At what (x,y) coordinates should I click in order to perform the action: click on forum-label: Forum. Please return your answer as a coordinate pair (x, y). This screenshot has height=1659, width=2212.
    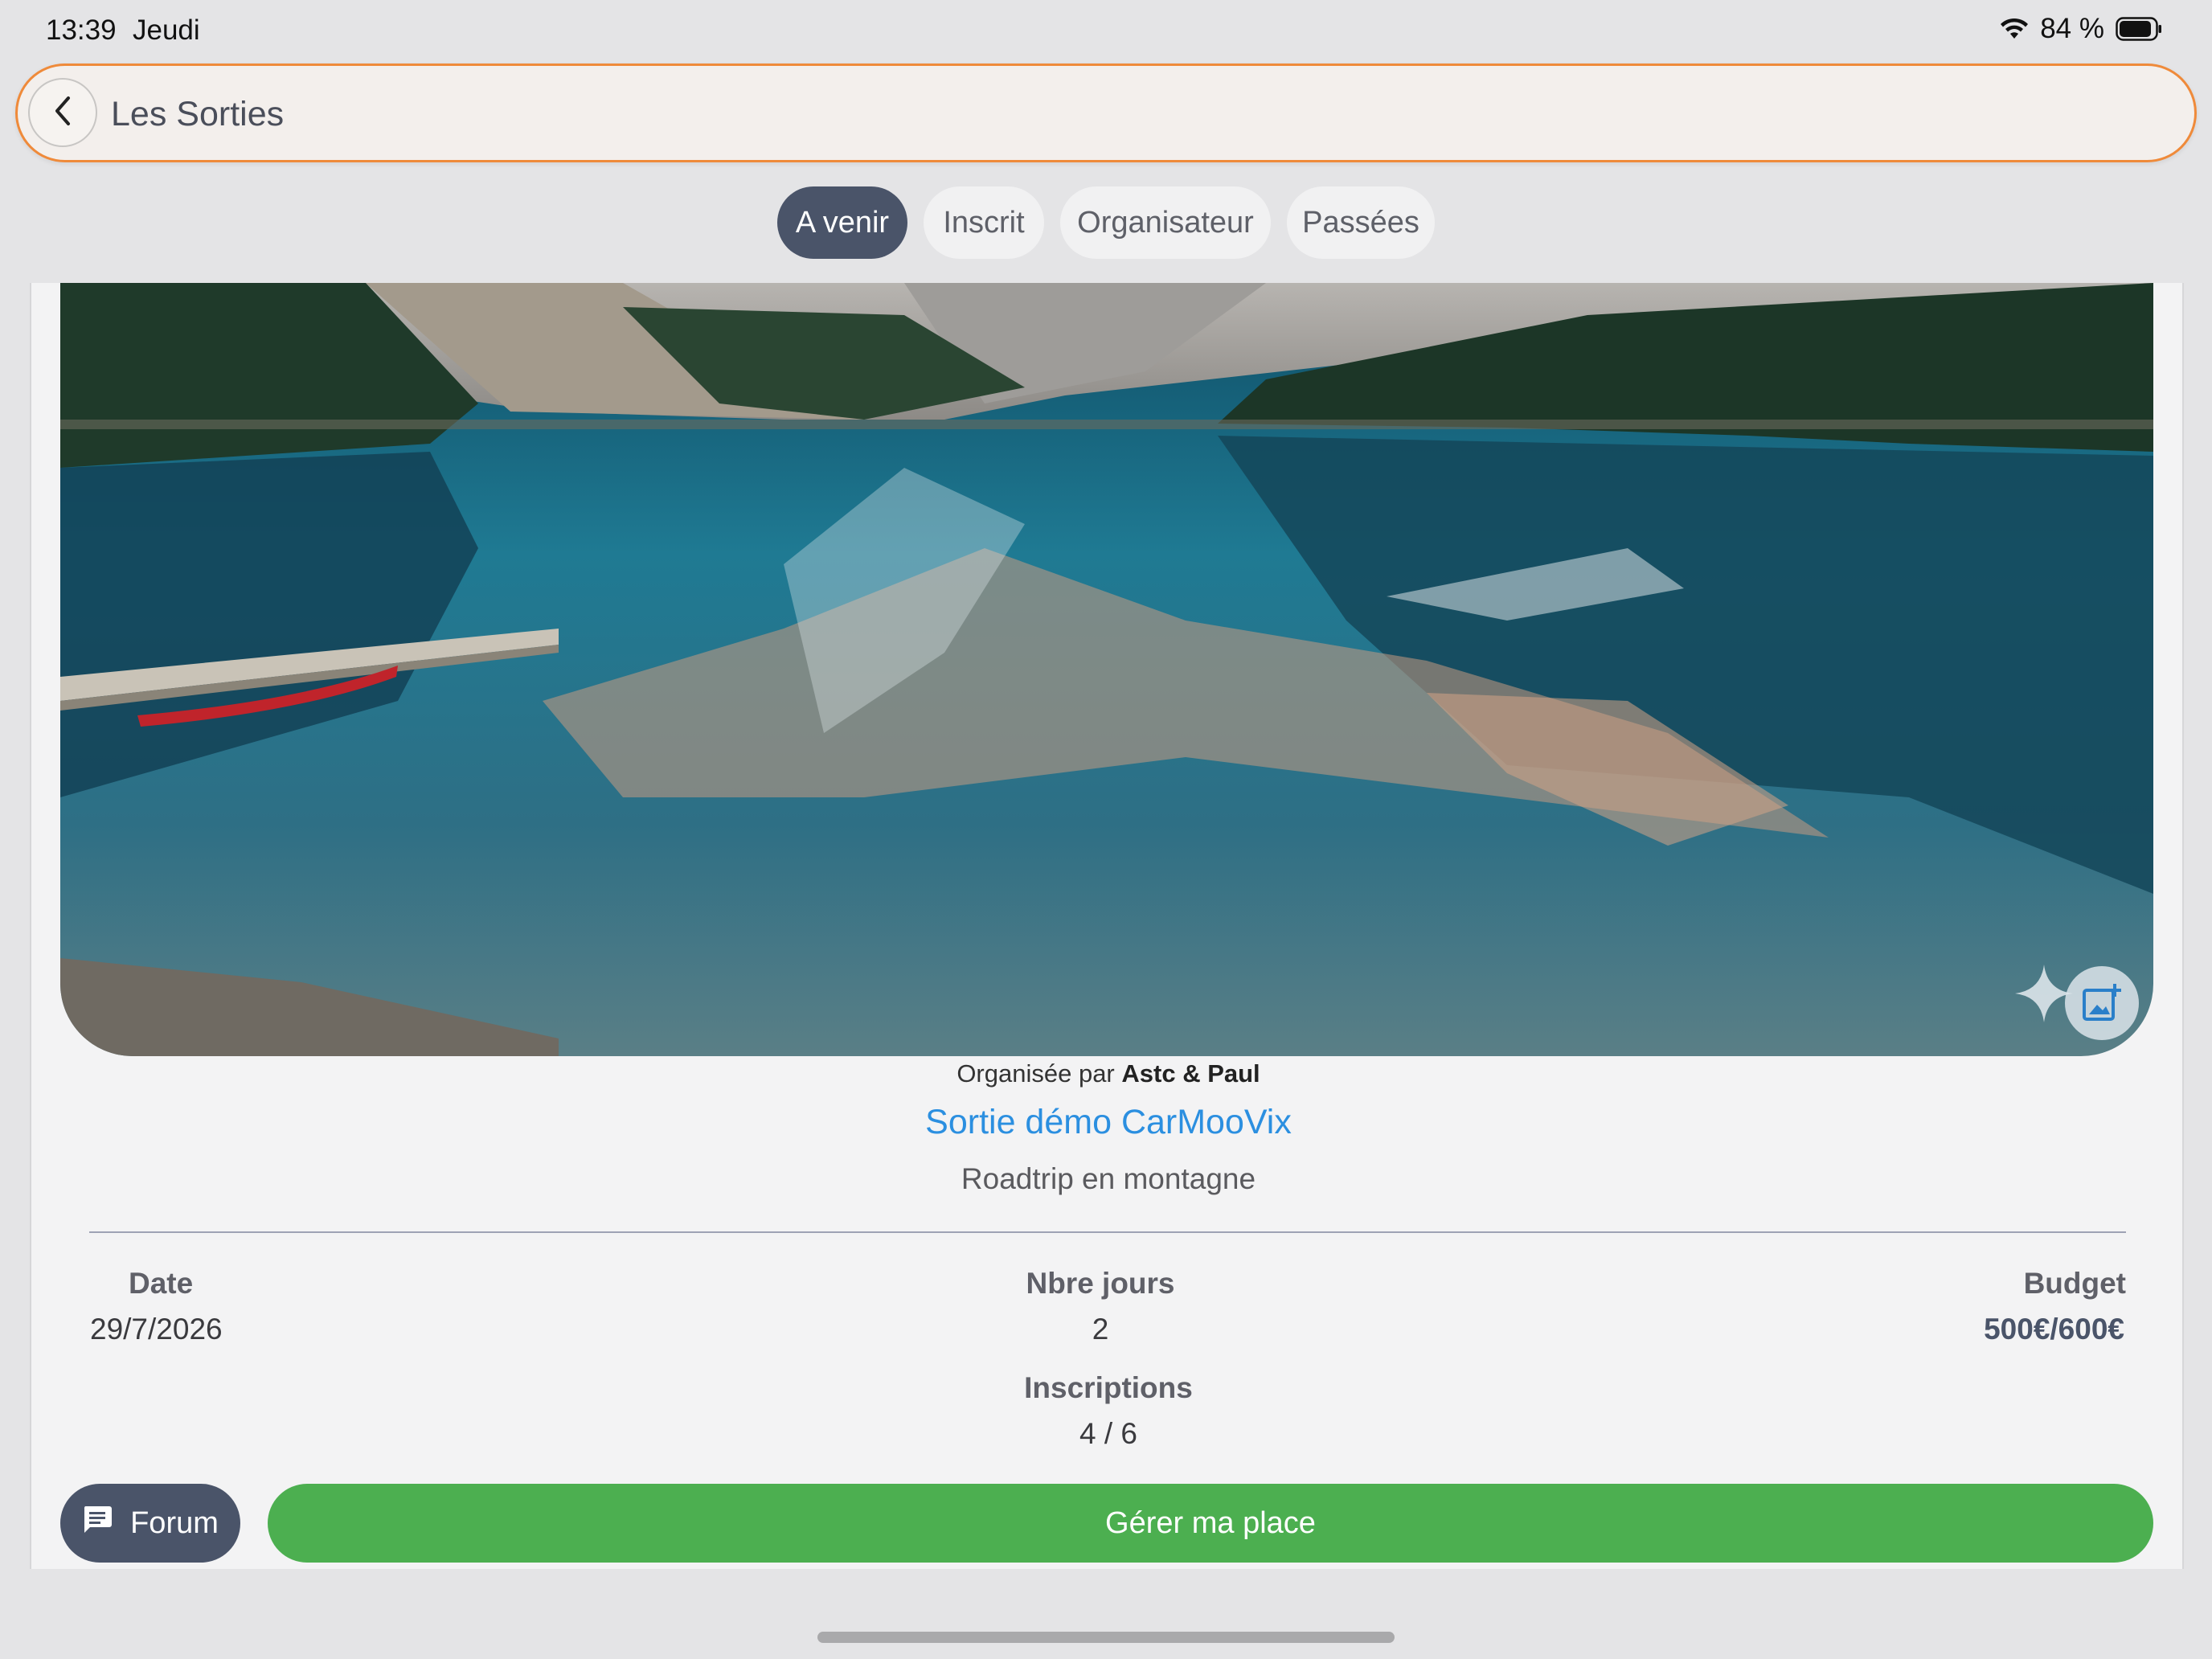
    Looking at the image, I should click on (174, 1522).